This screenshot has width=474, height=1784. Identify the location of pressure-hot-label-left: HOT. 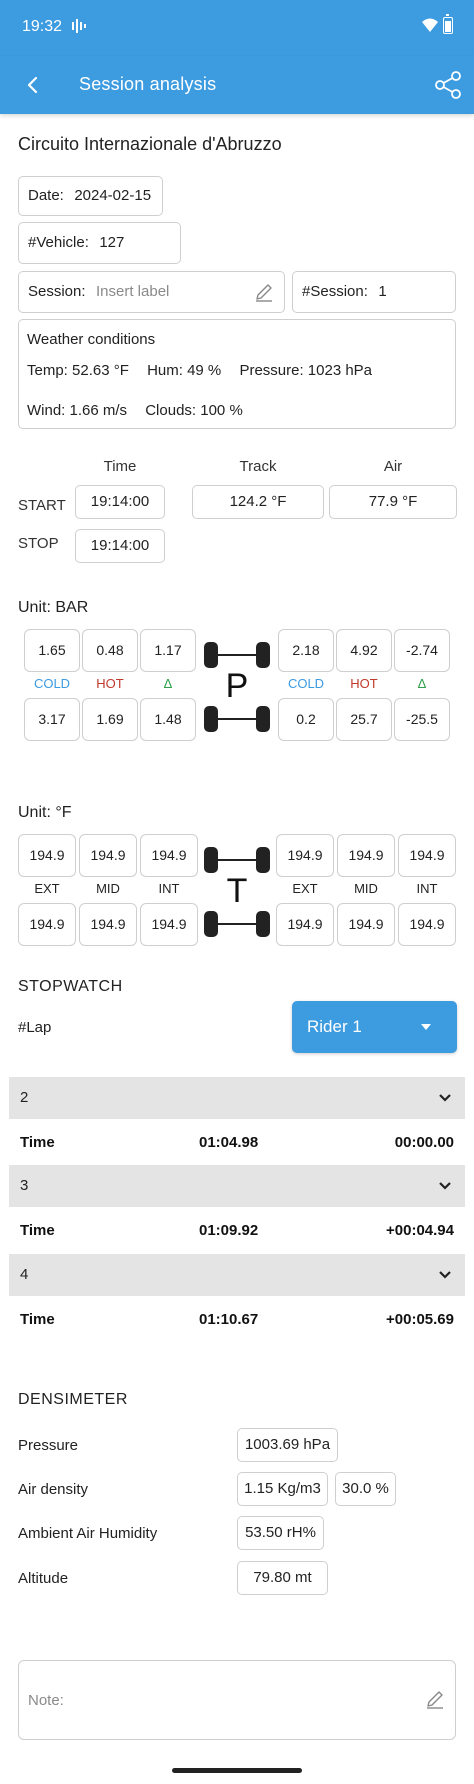
(110, 683).